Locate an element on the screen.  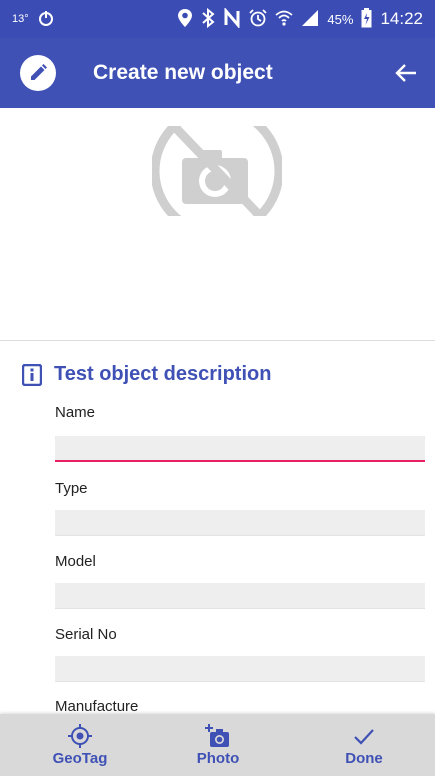
location-target-icon is located at coordinates (80, 735).